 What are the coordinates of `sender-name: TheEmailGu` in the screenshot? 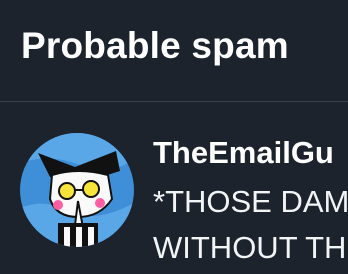 It's located at (243, 152).